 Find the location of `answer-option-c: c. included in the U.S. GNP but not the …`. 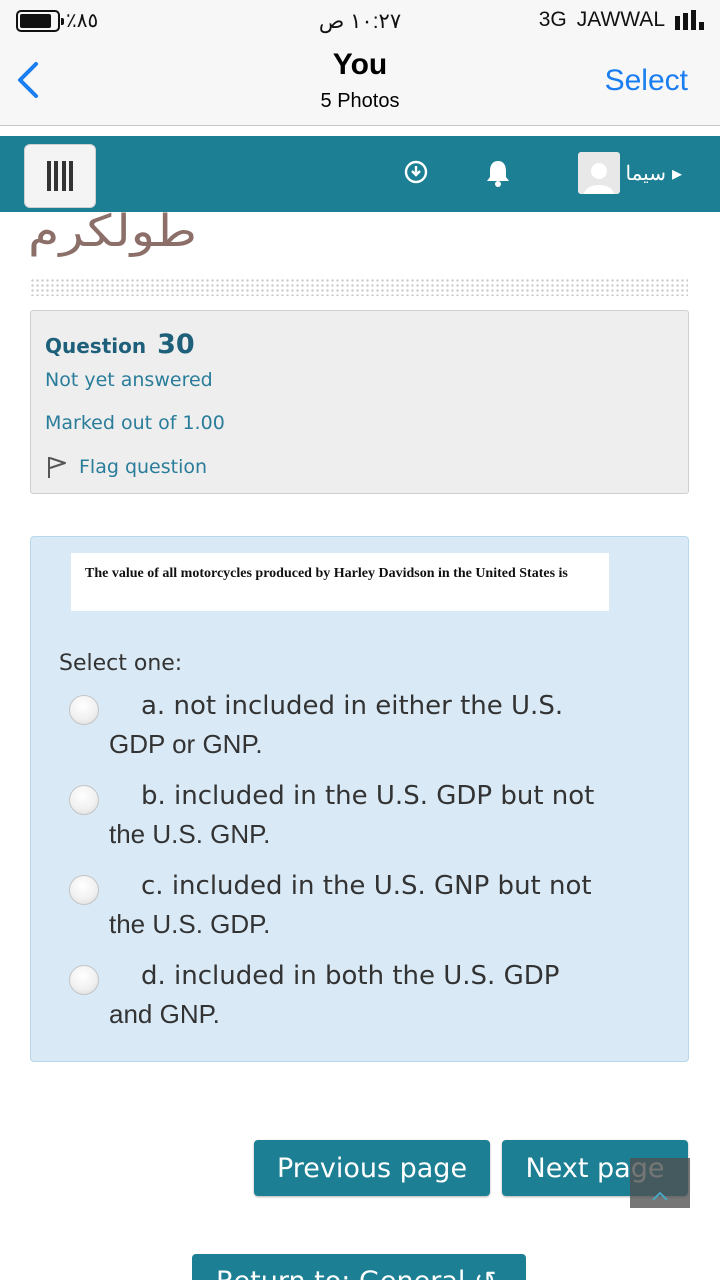

answer-option-c: c. included in the U.S. GNP but not the … is located at coordinates (349, 911).